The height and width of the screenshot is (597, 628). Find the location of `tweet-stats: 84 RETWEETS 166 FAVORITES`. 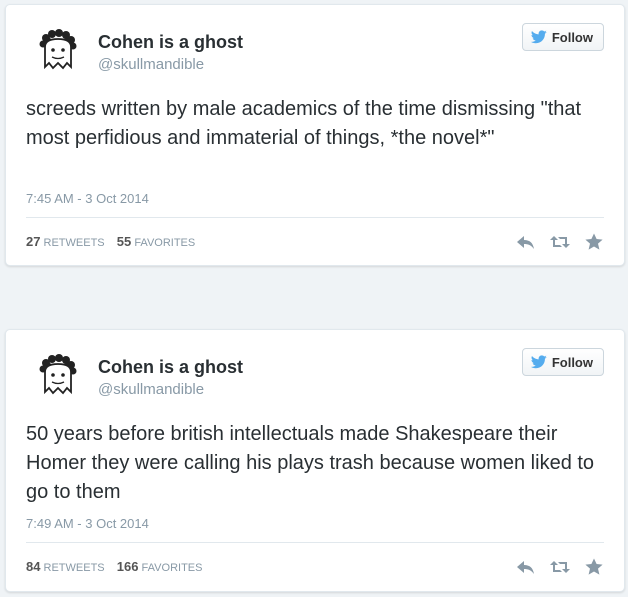

tweet-stats: 84 RETWEETS 166 FAVORITES is located at coordinates (114, 567).